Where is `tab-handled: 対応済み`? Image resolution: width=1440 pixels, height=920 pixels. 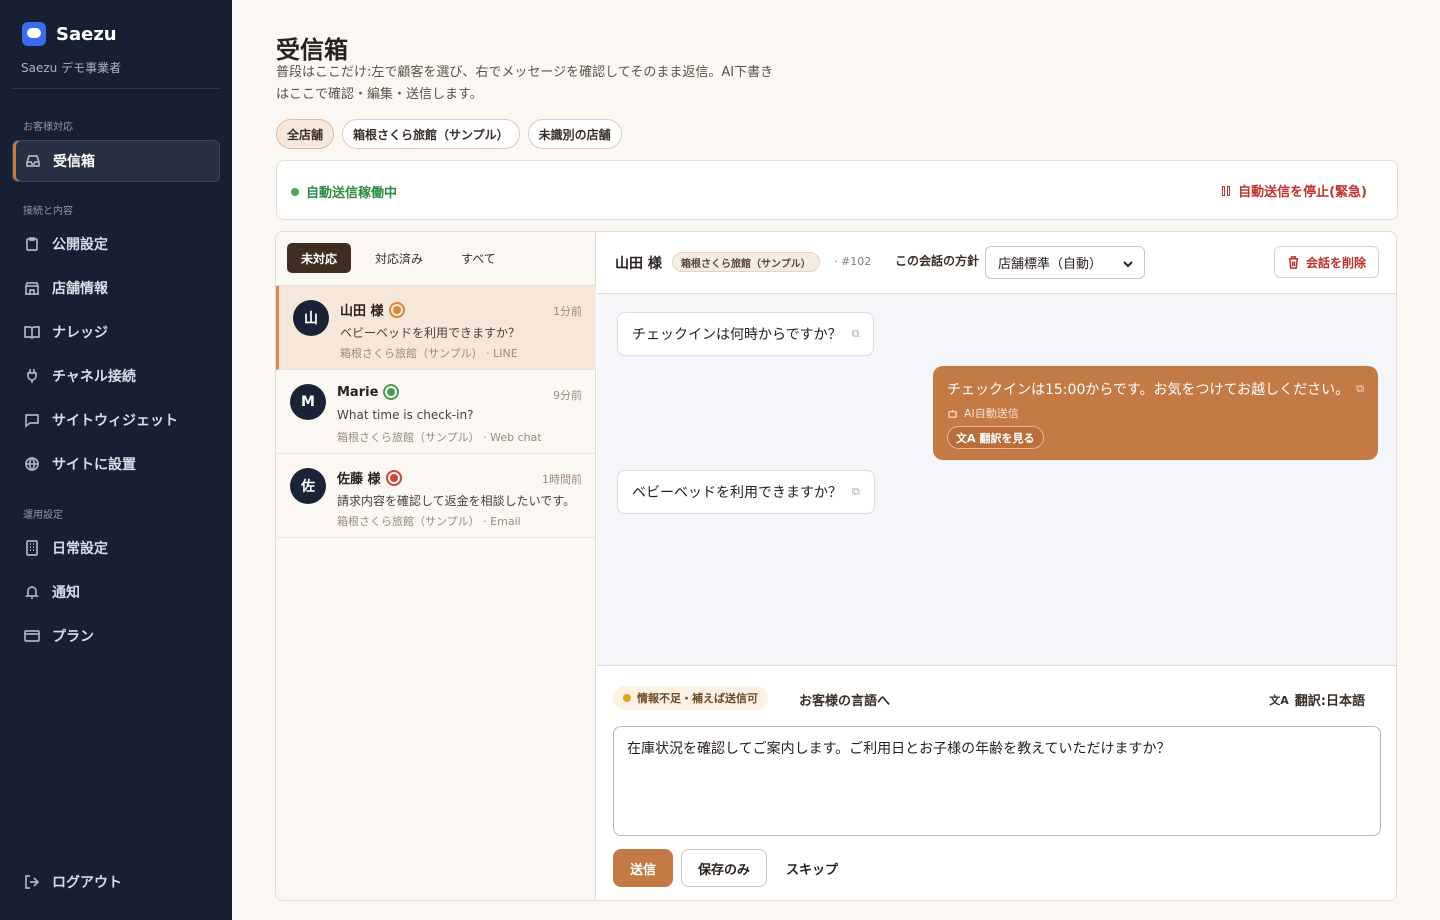 tab-handled: 対応済み is located at coordinates (399, 258).